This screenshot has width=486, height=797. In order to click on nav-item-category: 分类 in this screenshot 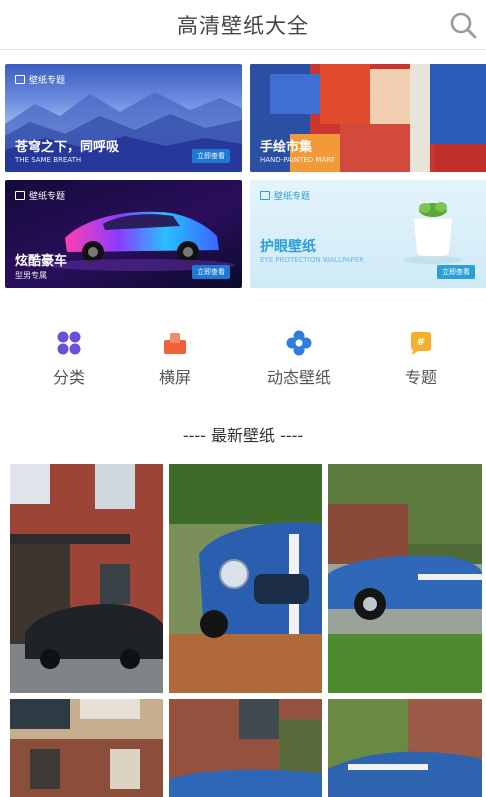, I will do `click(69, 359)`.